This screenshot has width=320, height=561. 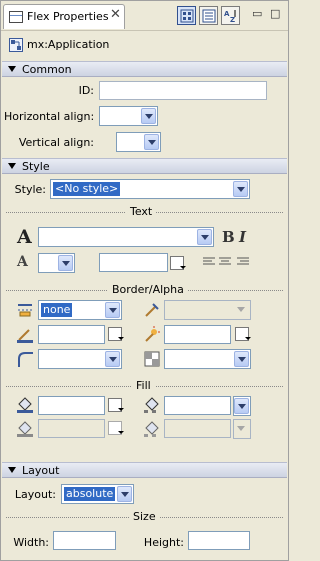 I want to click on border-alpha-group-label: Border/Alpha, so click(x=148, y=289).